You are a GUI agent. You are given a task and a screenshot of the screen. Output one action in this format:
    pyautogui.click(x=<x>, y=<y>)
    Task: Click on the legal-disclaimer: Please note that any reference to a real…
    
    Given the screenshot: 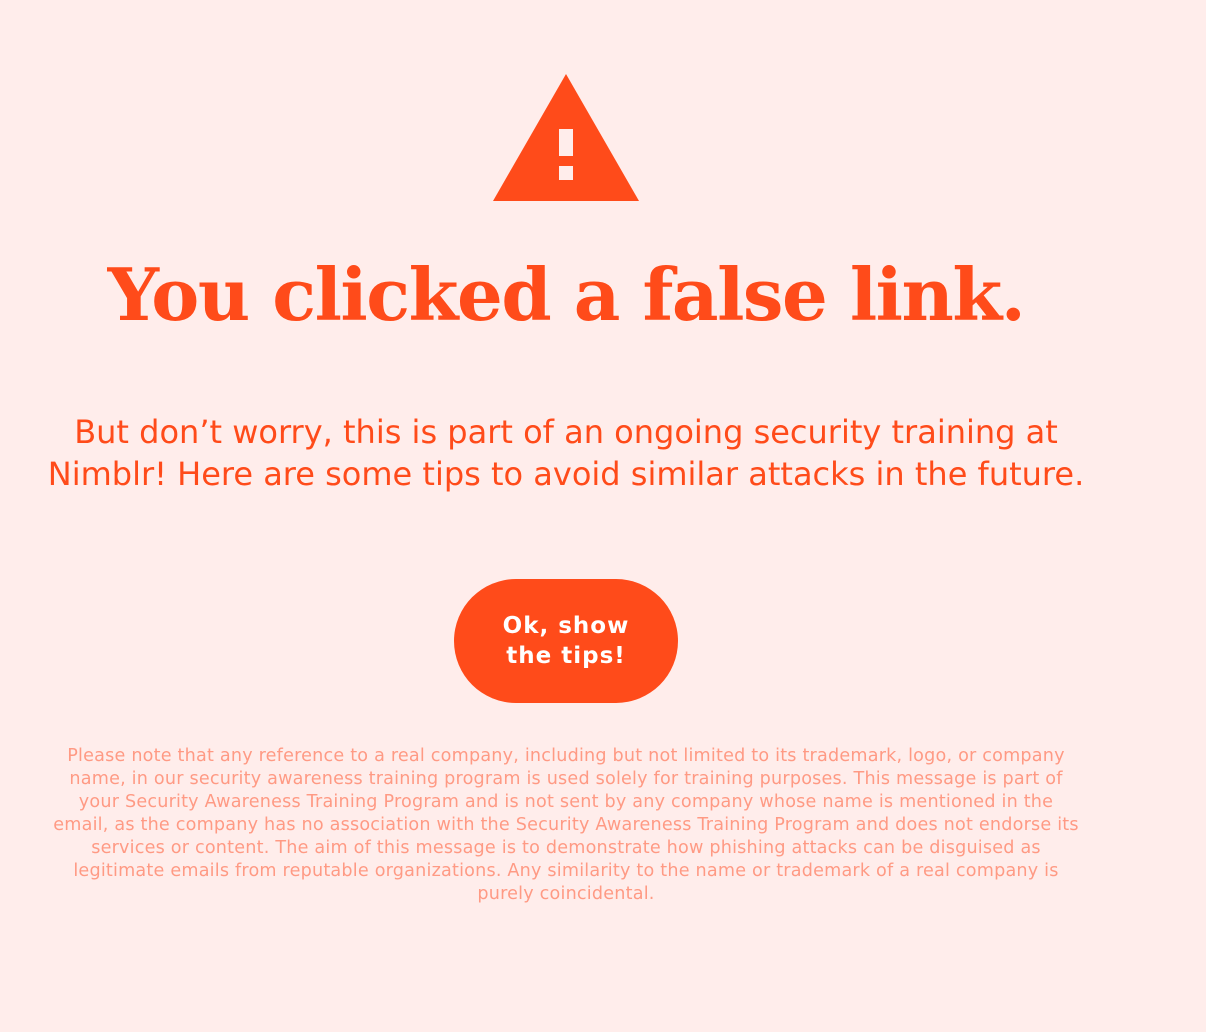 What is the action you would take?
    pyautogui.click(x=566, y=825)
    